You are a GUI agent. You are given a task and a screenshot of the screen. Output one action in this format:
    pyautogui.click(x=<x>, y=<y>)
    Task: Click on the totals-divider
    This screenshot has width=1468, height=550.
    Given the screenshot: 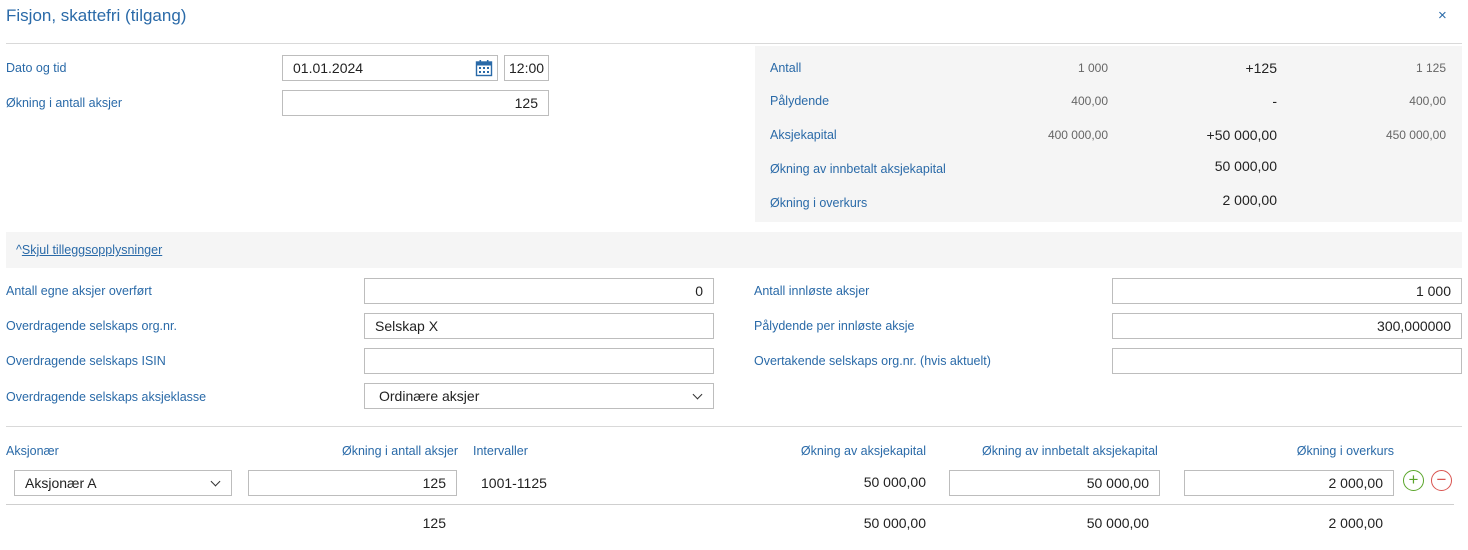 What is the action you would take?
    pyautogui.click(x=730, y=504)
    